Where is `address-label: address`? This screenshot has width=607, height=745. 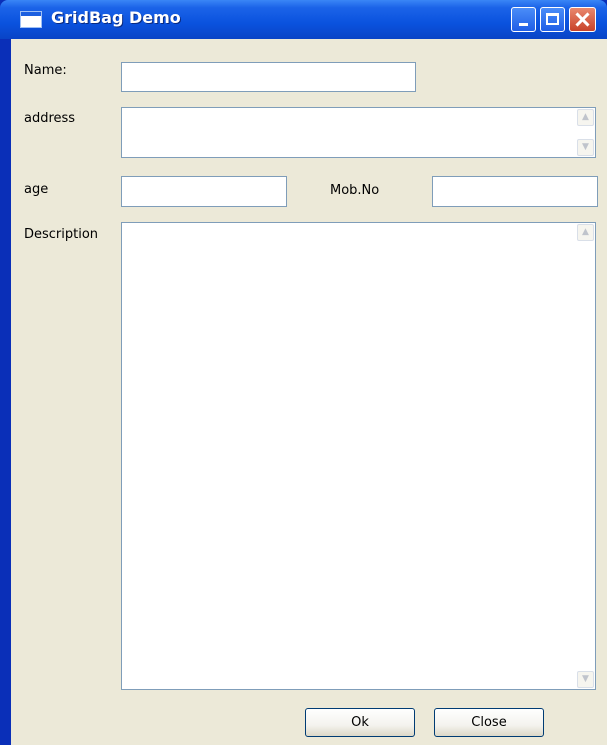 address-label: address is located at coordinates (50, 118).